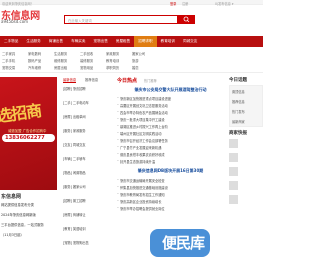 Image resolution: width=320 pixels, height=262 pixels. Describe the element at coordinates (12, 235) in the screenshot. I see `left-line: （11月3日起）` at that location.